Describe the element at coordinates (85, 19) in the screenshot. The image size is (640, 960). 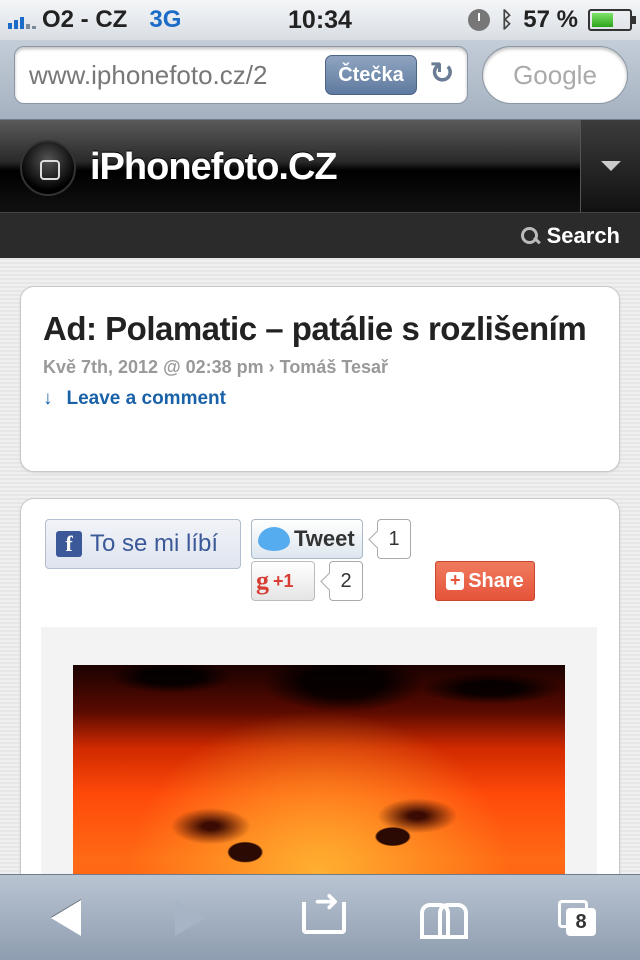
I see `carrier-name: O2 - CZ` at that location.